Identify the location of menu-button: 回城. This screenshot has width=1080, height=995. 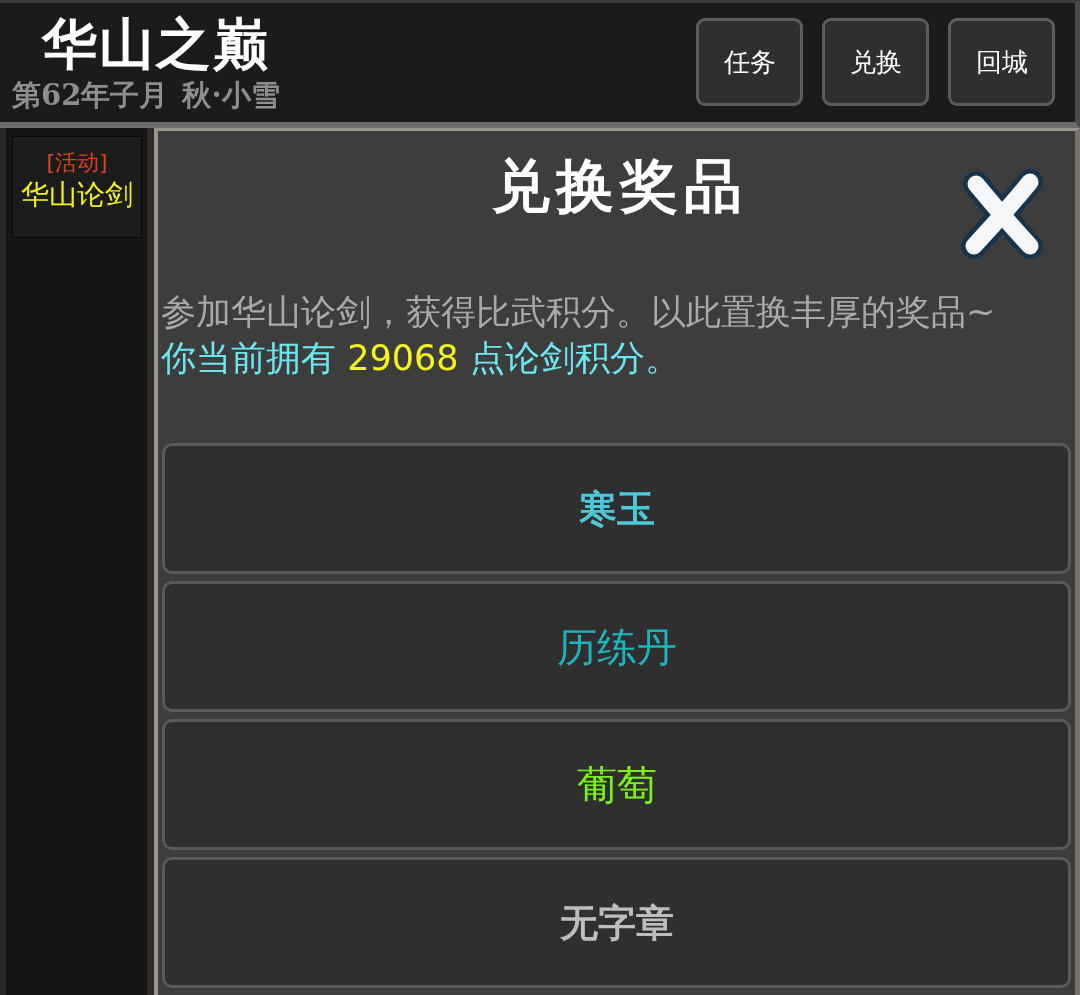
(1001, 62).